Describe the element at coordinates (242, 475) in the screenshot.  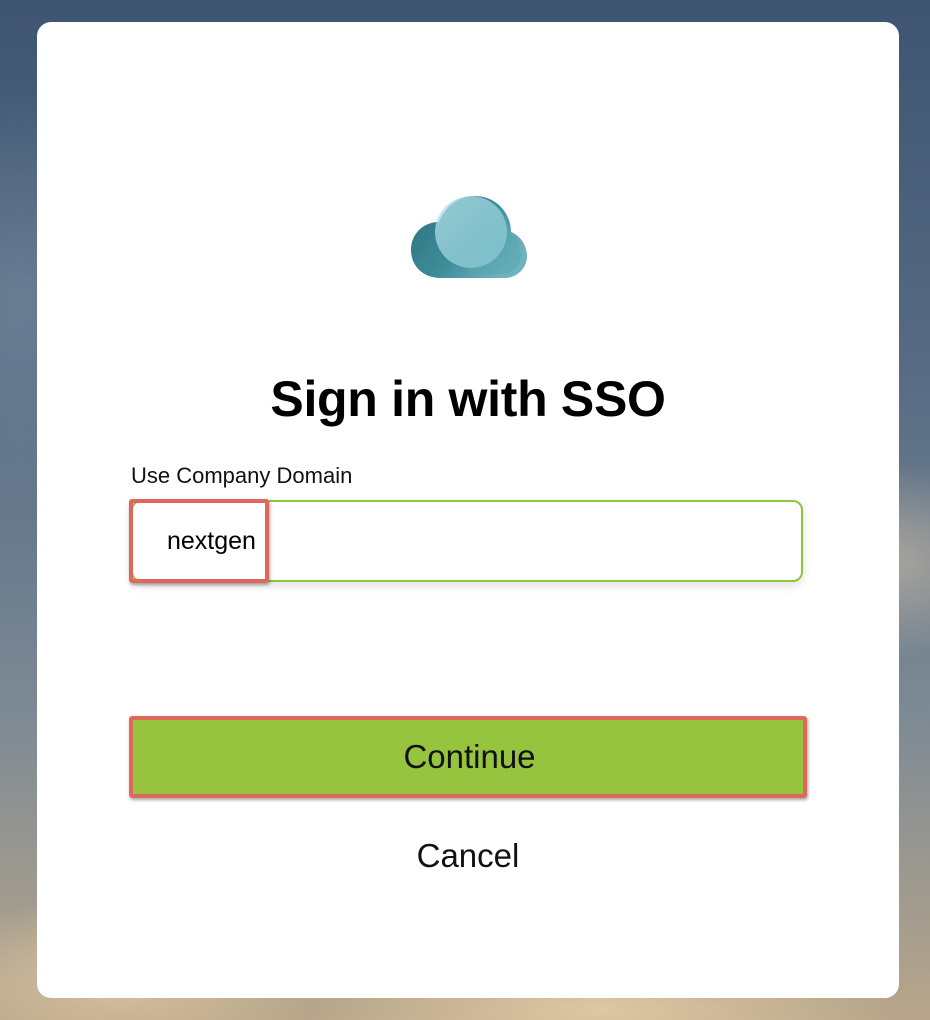
I see `company-domain-label: Use Company Domain` at that location.